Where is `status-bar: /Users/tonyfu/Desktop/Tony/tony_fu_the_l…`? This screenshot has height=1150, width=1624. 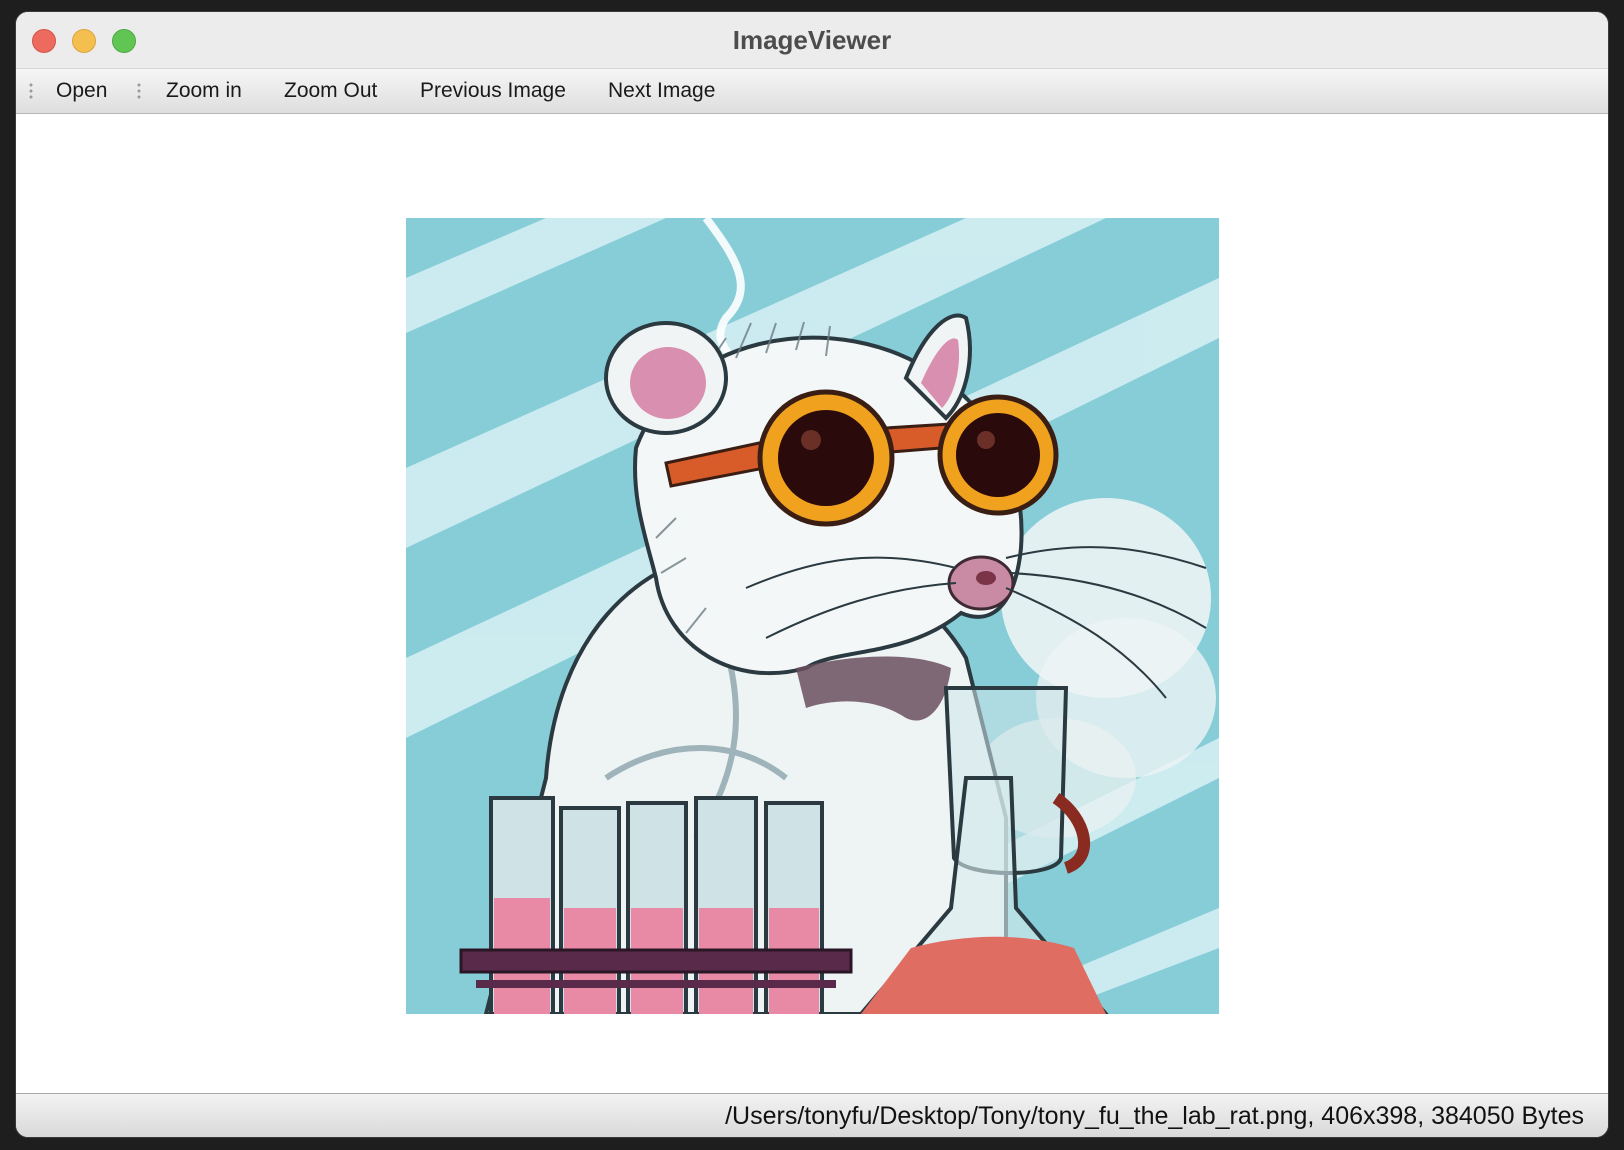
status-bar: /Users/tonyfu/Desktop/Tony/tony_fu_the_l… is located at coordinates (812, 1115).